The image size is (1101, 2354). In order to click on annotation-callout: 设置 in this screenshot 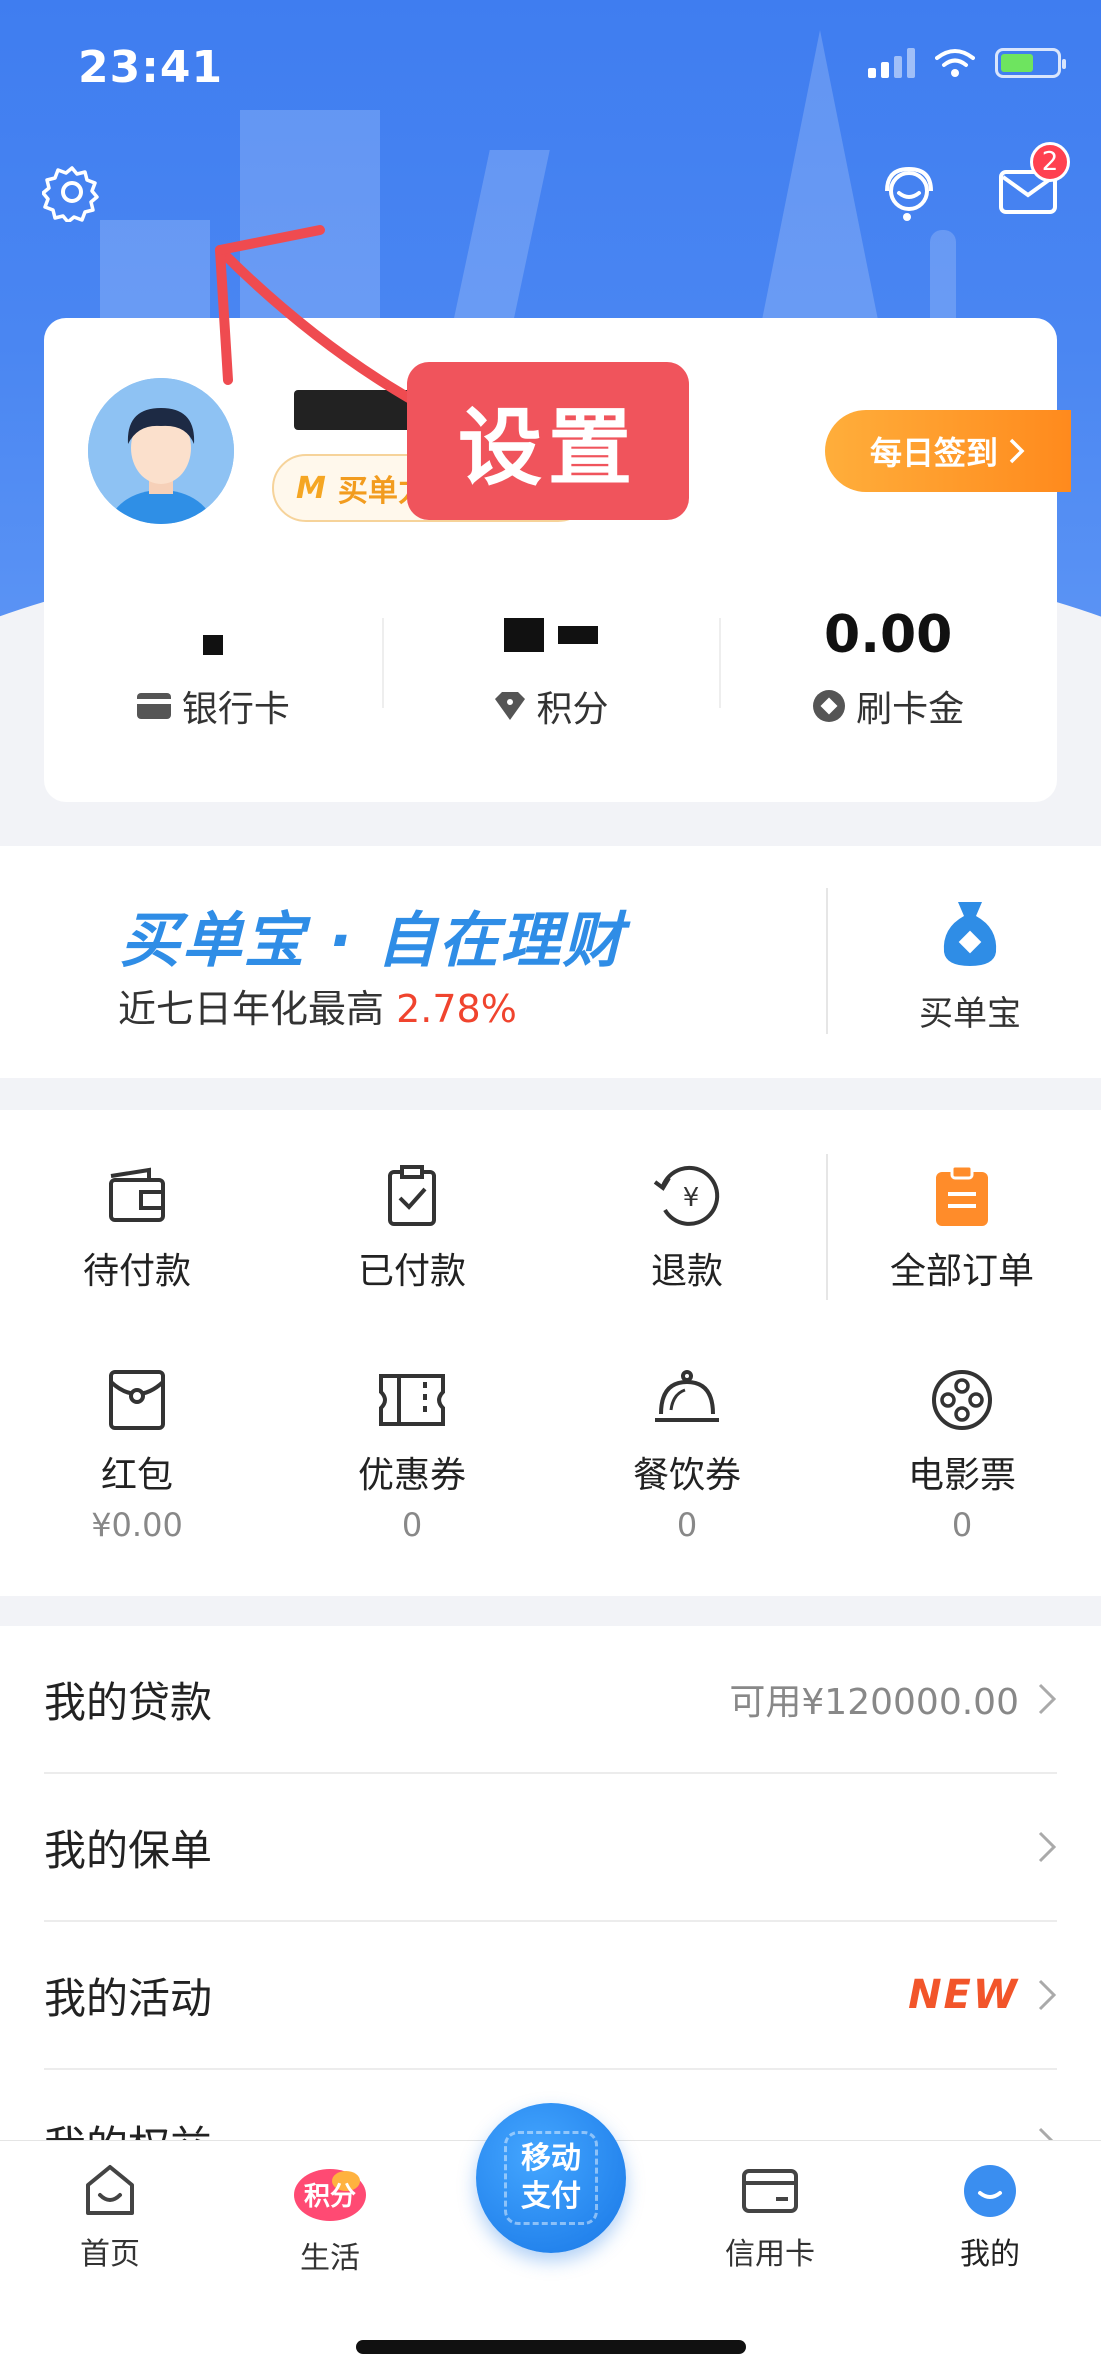, I will do `click(548, 441)`.